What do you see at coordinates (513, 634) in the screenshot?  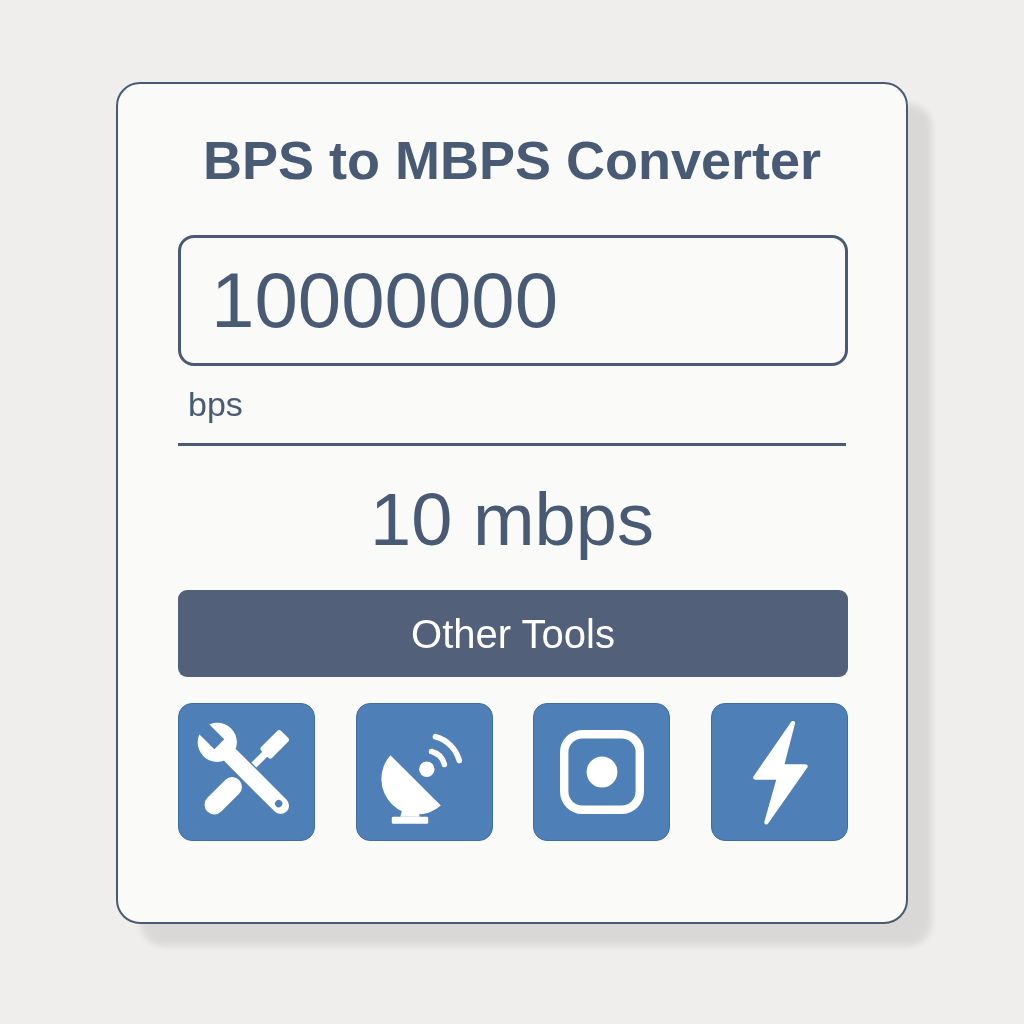 I see `other-tools-button: Other Tools` at bounding box center [513, 634].